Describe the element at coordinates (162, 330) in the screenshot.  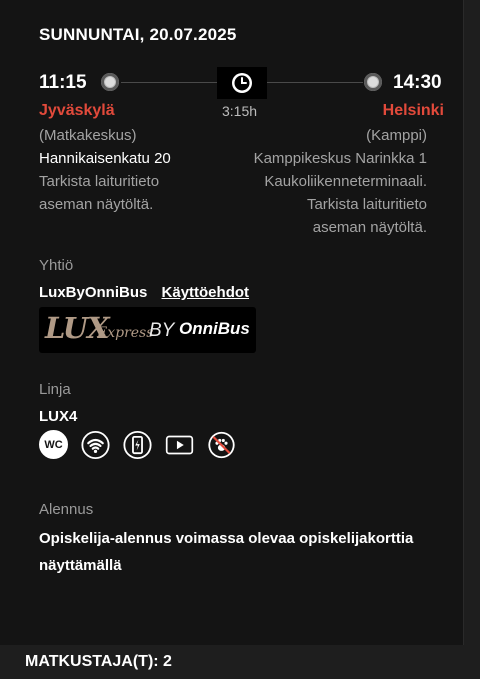
I see `logo-by-text: BY` at that location.